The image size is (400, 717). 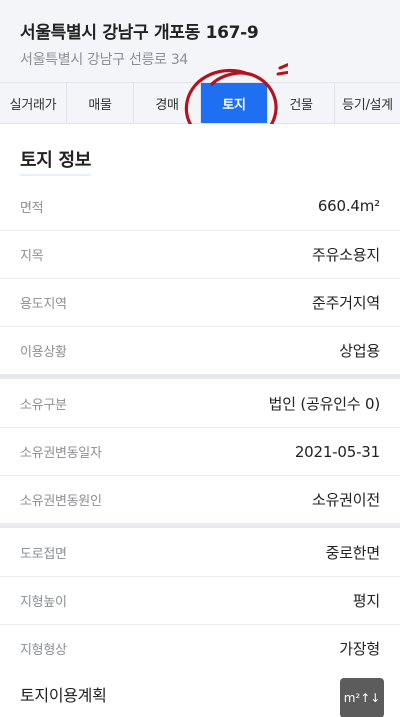 I want to click on row-value: 준주거지역, so click(x=345, y=303).